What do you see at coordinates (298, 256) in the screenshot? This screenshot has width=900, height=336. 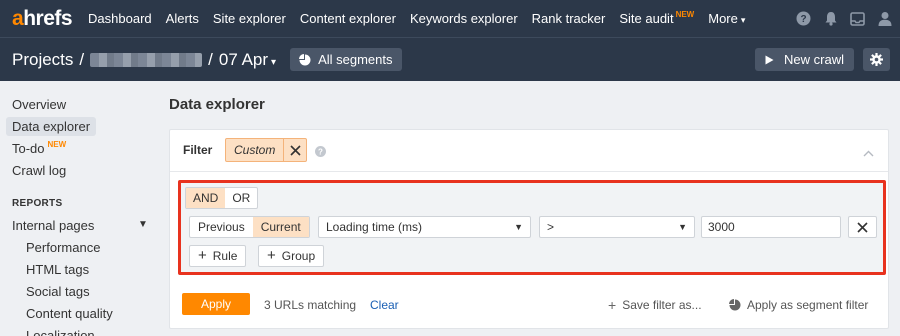 I see `add-group-label: Group` at bounding box center [298, 256].